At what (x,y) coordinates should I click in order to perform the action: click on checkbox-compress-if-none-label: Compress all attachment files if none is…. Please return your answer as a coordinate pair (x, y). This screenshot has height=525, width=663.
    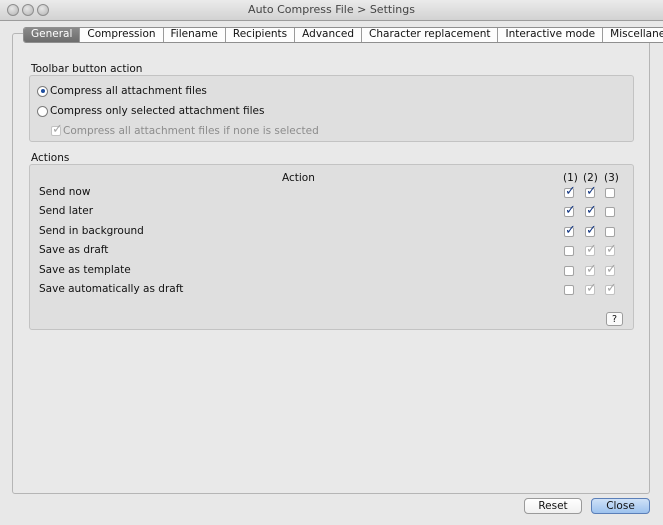
    Looking at the image, I should click on (191, 131).